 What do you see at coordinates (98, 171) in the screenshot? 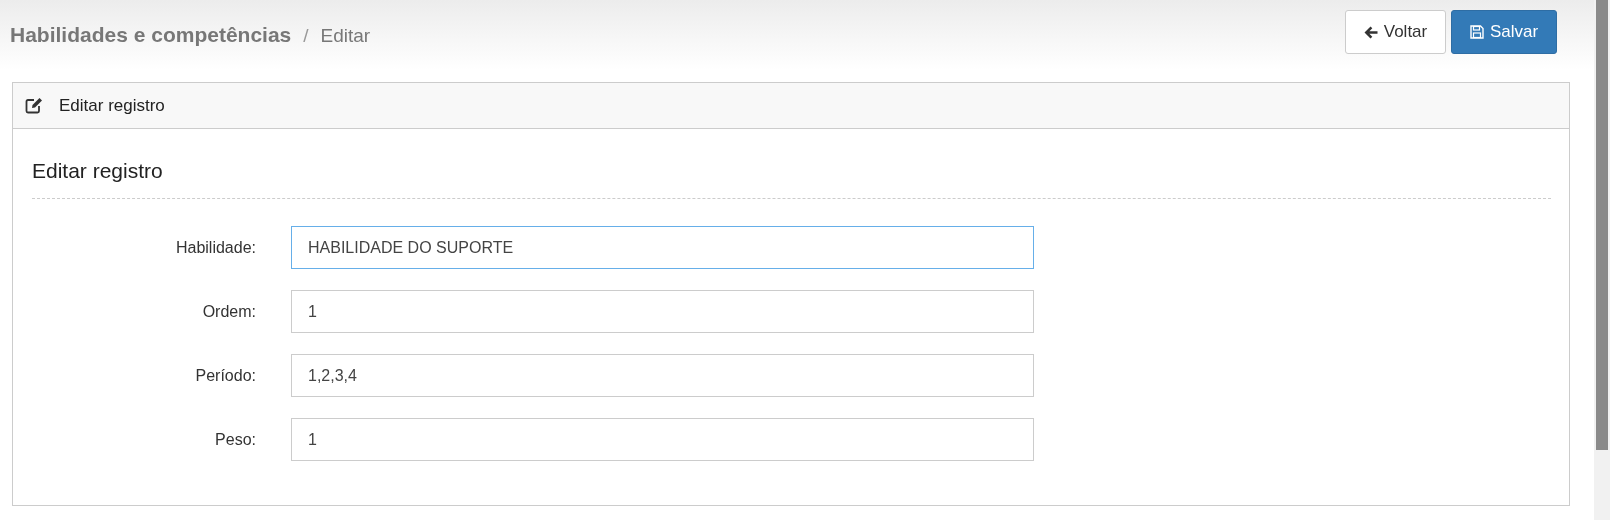
I see `section-title: Editar registro` at bounding box center [98, 171].